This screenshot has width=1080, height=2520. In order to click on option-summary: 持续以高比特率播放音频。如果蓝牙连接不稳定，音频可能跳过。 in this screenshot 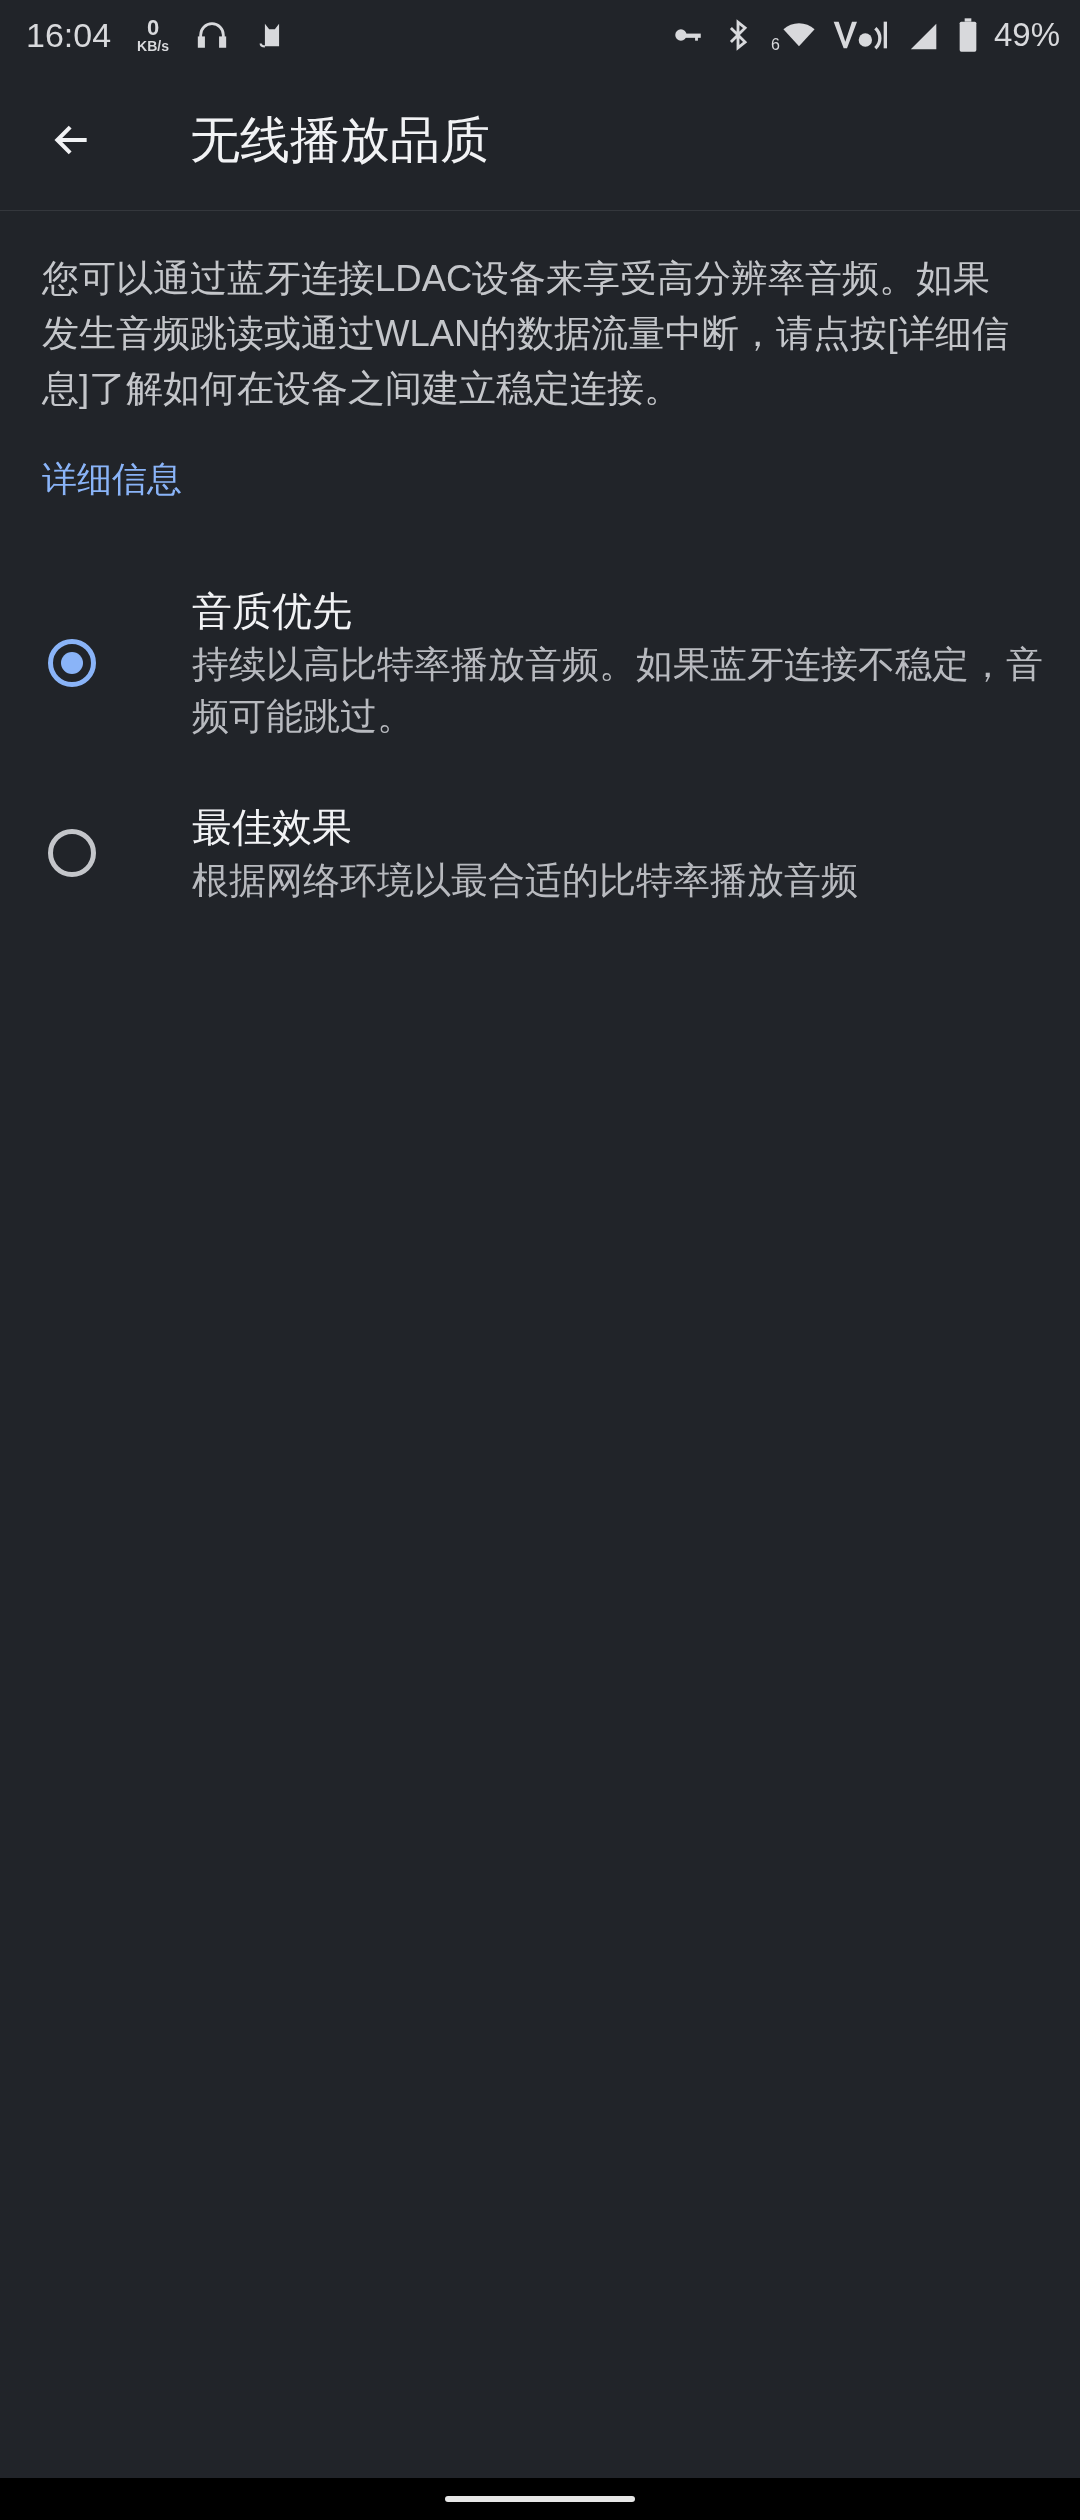, I will do `click(618, 691)`.